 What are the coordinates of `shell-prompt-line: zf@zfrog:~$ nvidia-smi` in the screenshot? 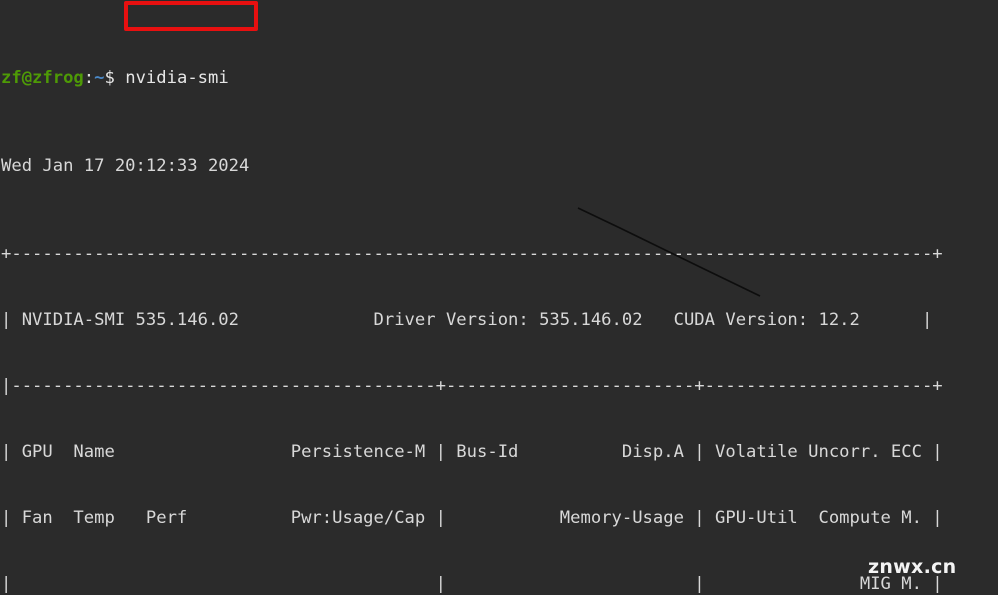 It's located at (472, 78).